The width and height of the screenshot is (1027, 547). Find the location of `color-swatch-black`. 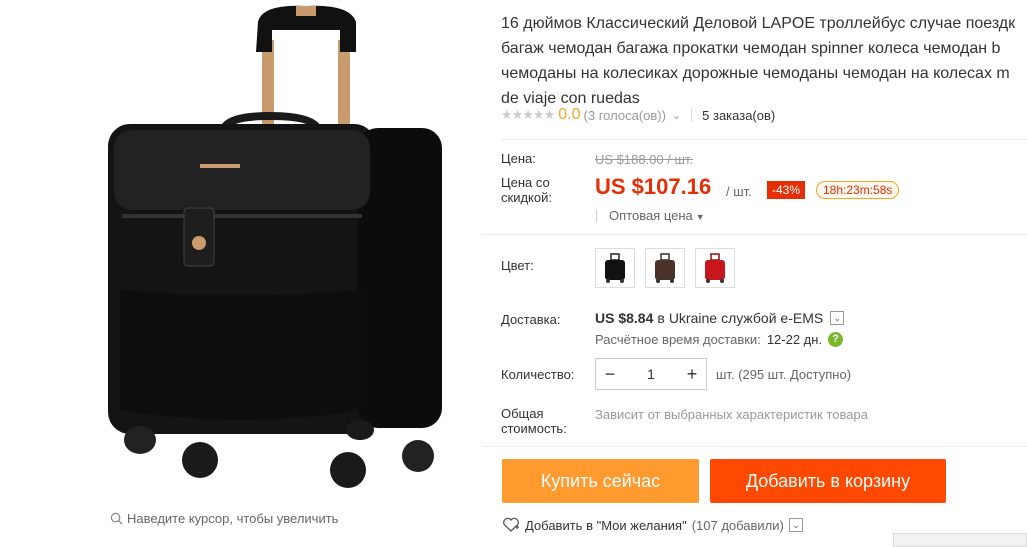

color-swatch-black is located at coordinates (615, 268).